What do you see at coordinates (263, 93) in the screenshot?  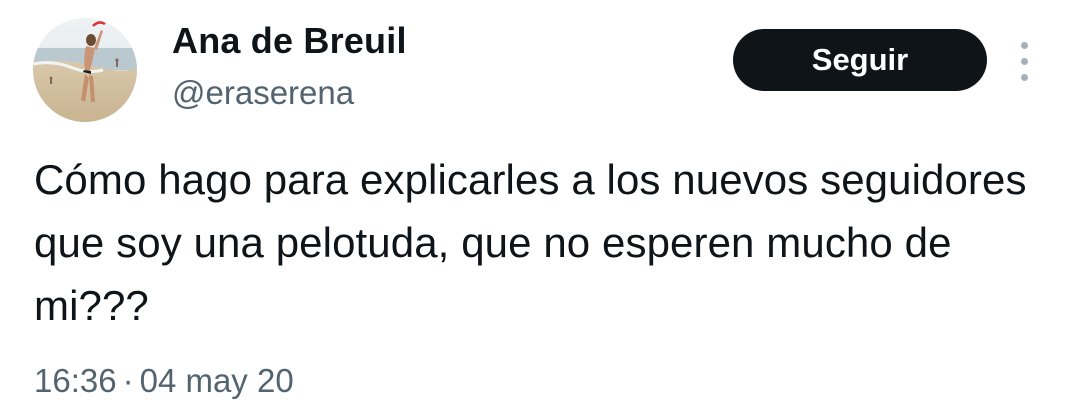 I see `author-handle: @eraserena` at bounding box center [263, 93].